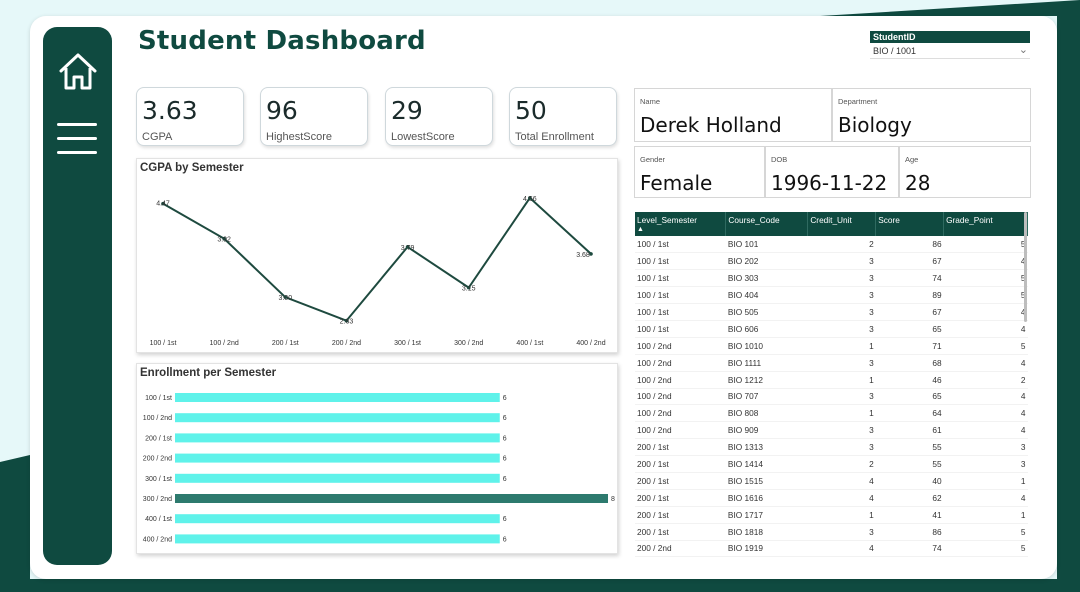 The height and width of the screenshot is (592, 1080). I want to click on kpi-label: HighestScore, so click(299, 137).